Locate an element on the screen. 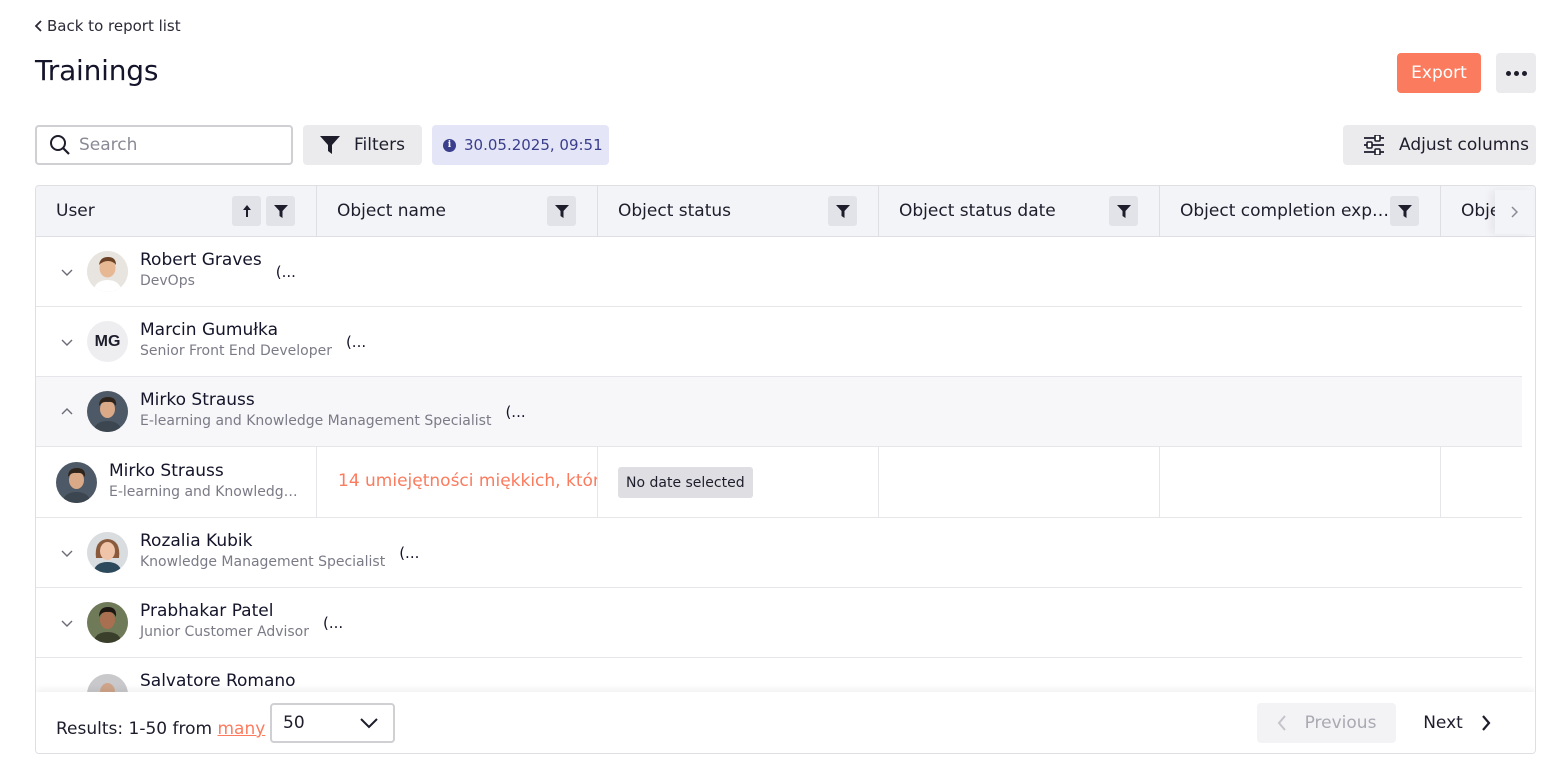 The width and height of the screenshot is (1565, 770). column-header-partial: Obje is located at coordinates (1471, 211).